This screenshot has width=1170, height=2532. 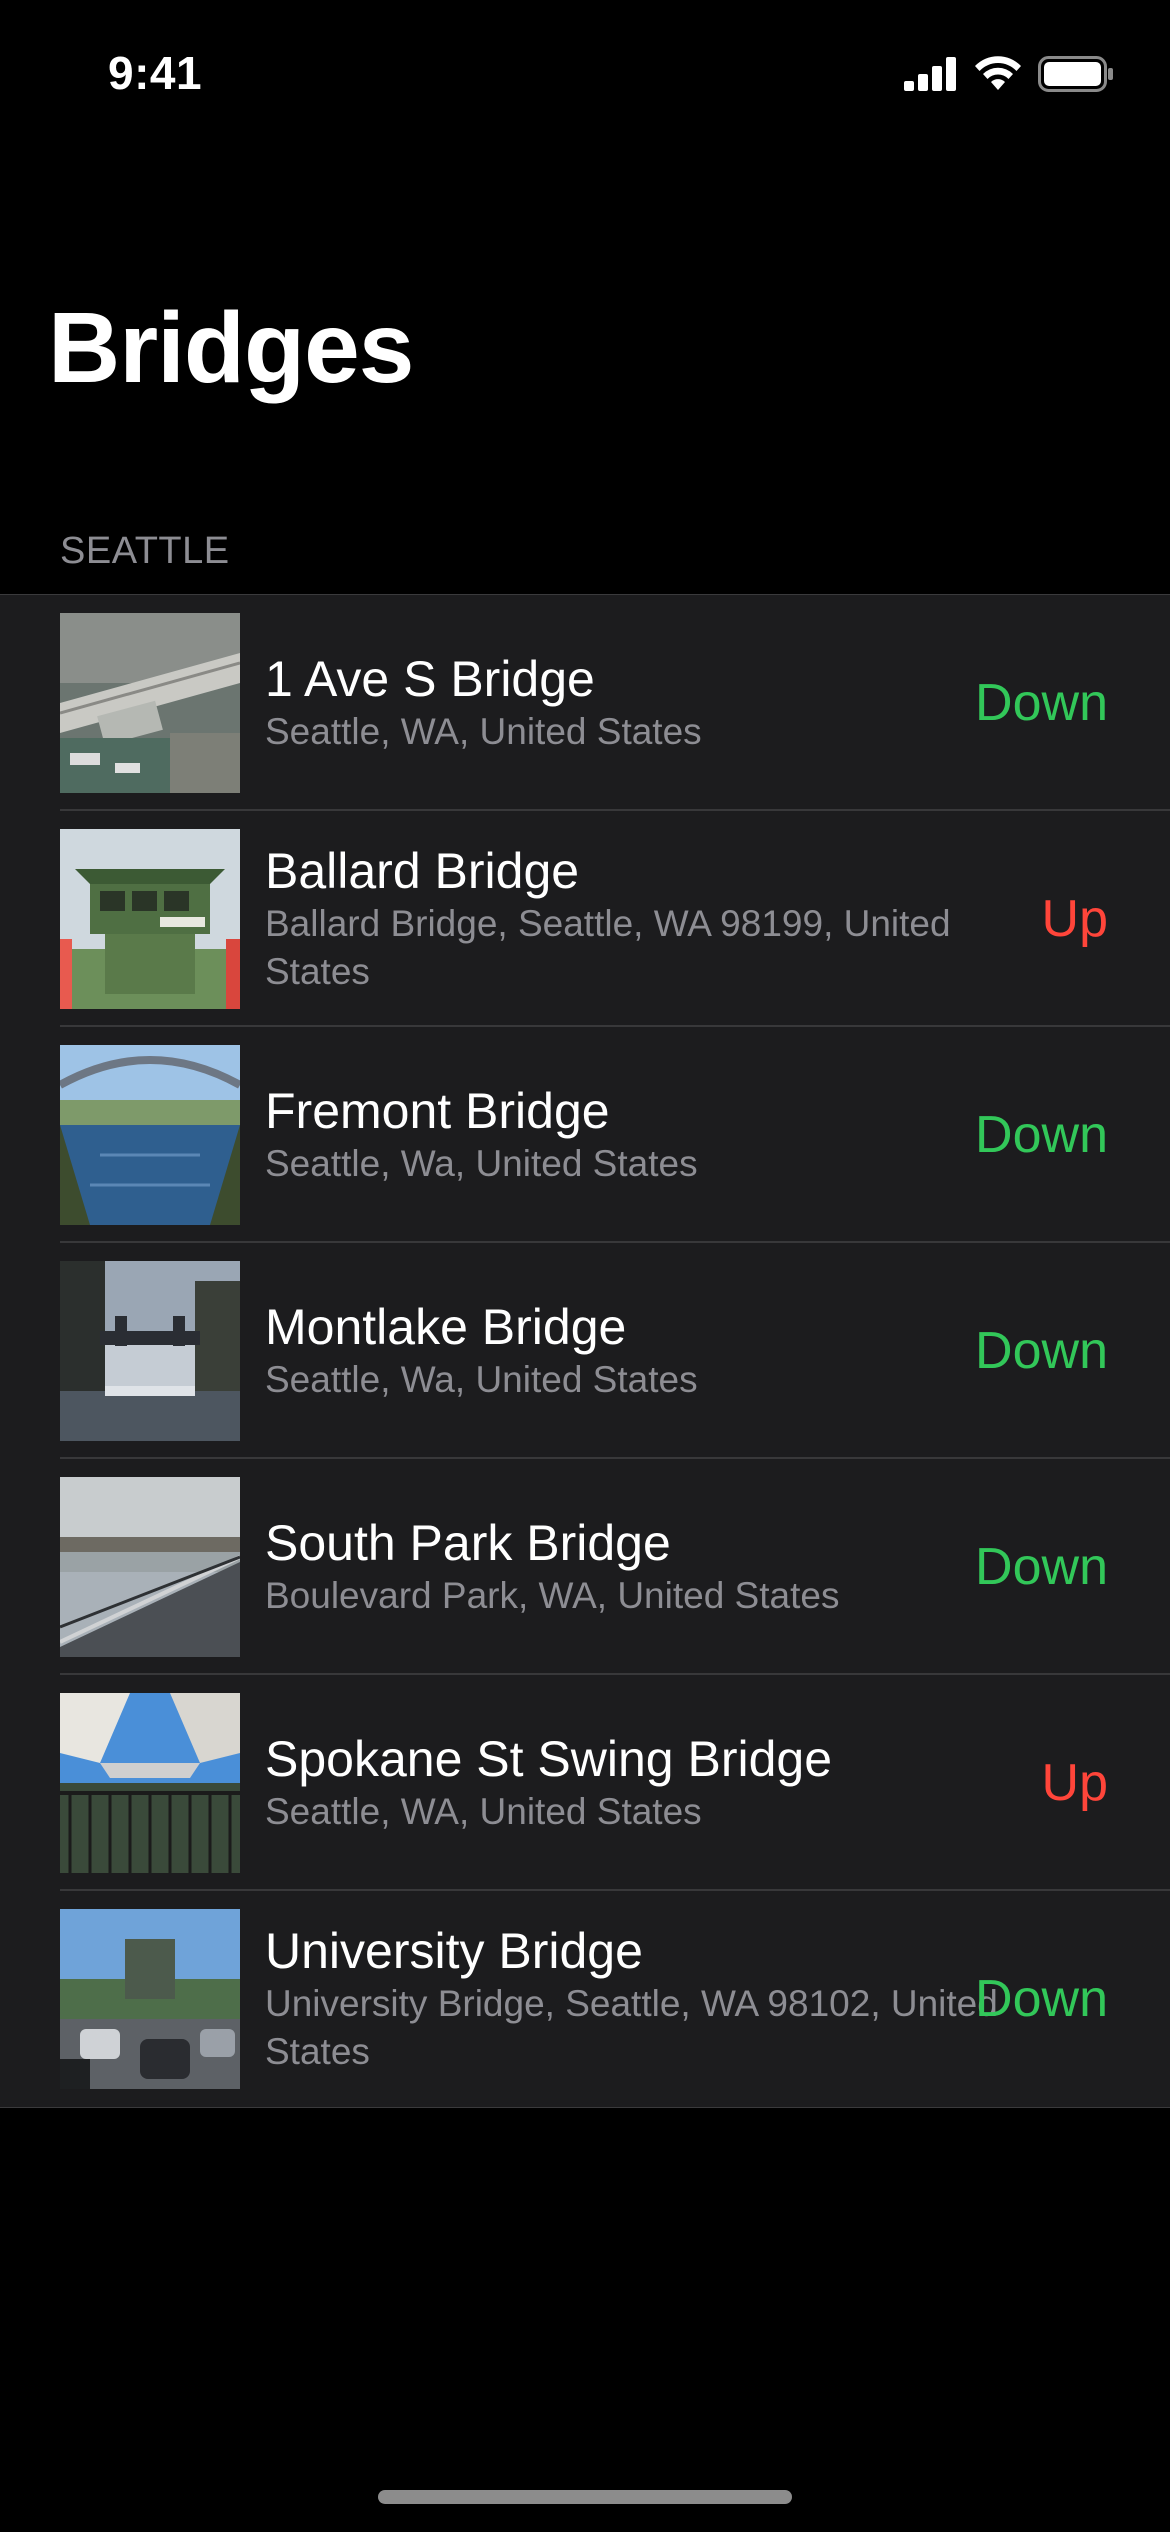 I want to click on bridge-name: Ballard Bridge, so click(x=422, y=871).